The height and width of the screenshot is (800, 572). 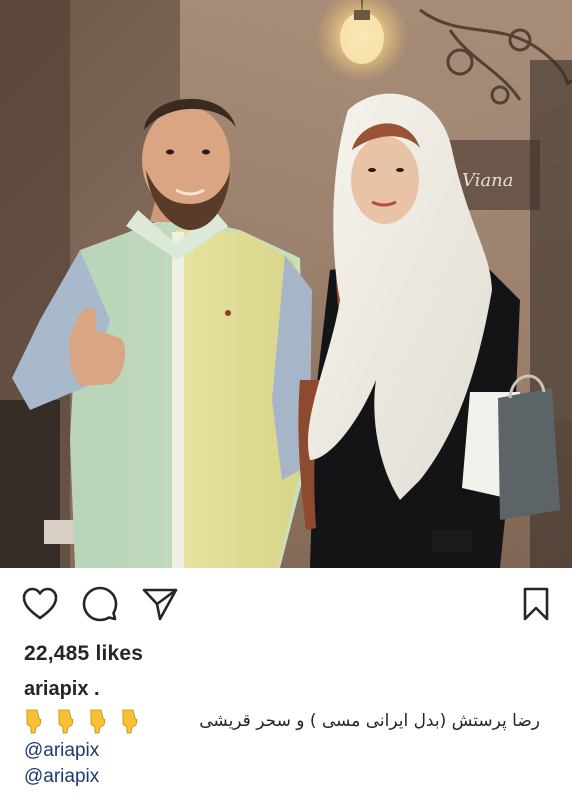 I want to click on save-button, so click(x=536, y=606).